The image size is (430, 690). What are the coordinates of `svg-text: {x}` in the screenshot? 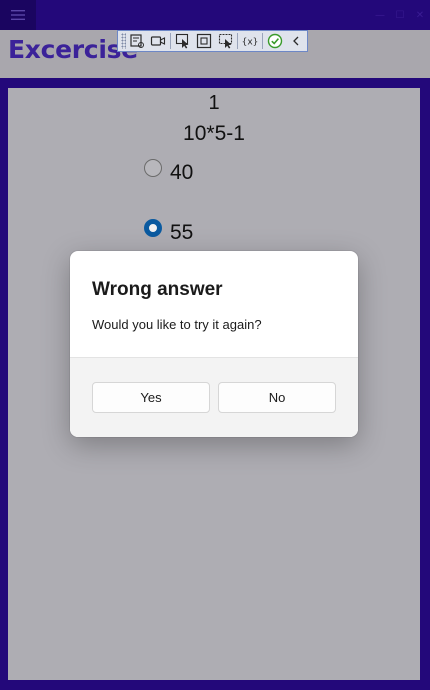 It's located at (250, 43).